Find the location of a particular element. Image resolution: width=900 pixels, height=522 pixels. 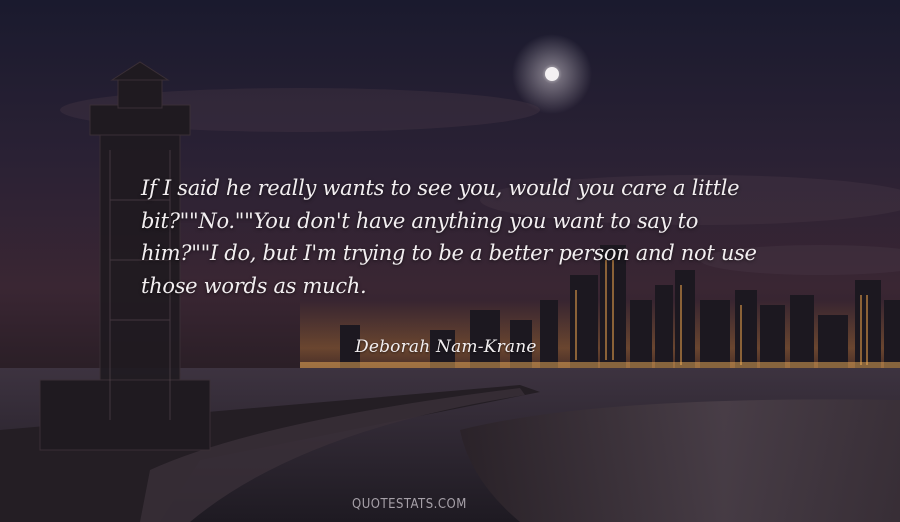

quote-line: those words as much. is located at coordinates (254, 285).